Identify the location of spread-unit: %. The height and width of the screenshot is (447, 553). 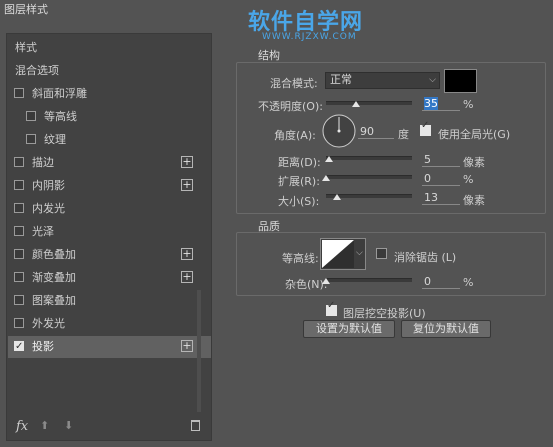
(468, 179).